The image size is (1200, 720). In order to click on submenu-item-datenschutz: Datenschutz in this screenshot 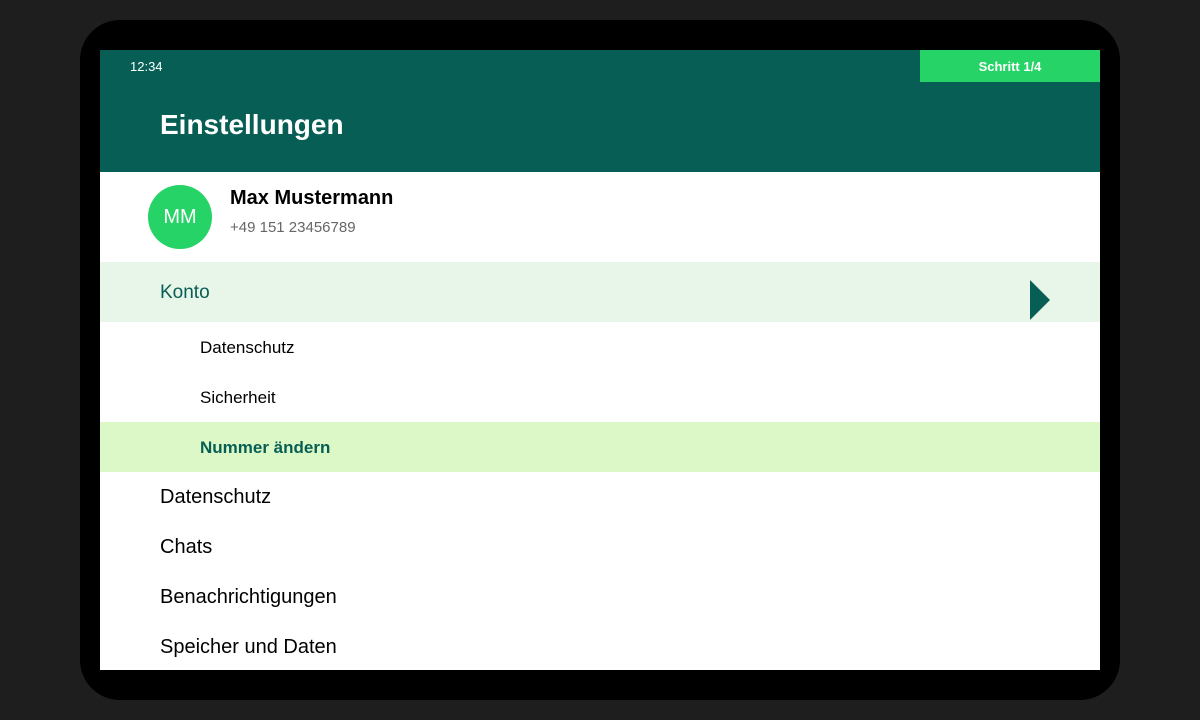, I will do `click(600, 347)`.